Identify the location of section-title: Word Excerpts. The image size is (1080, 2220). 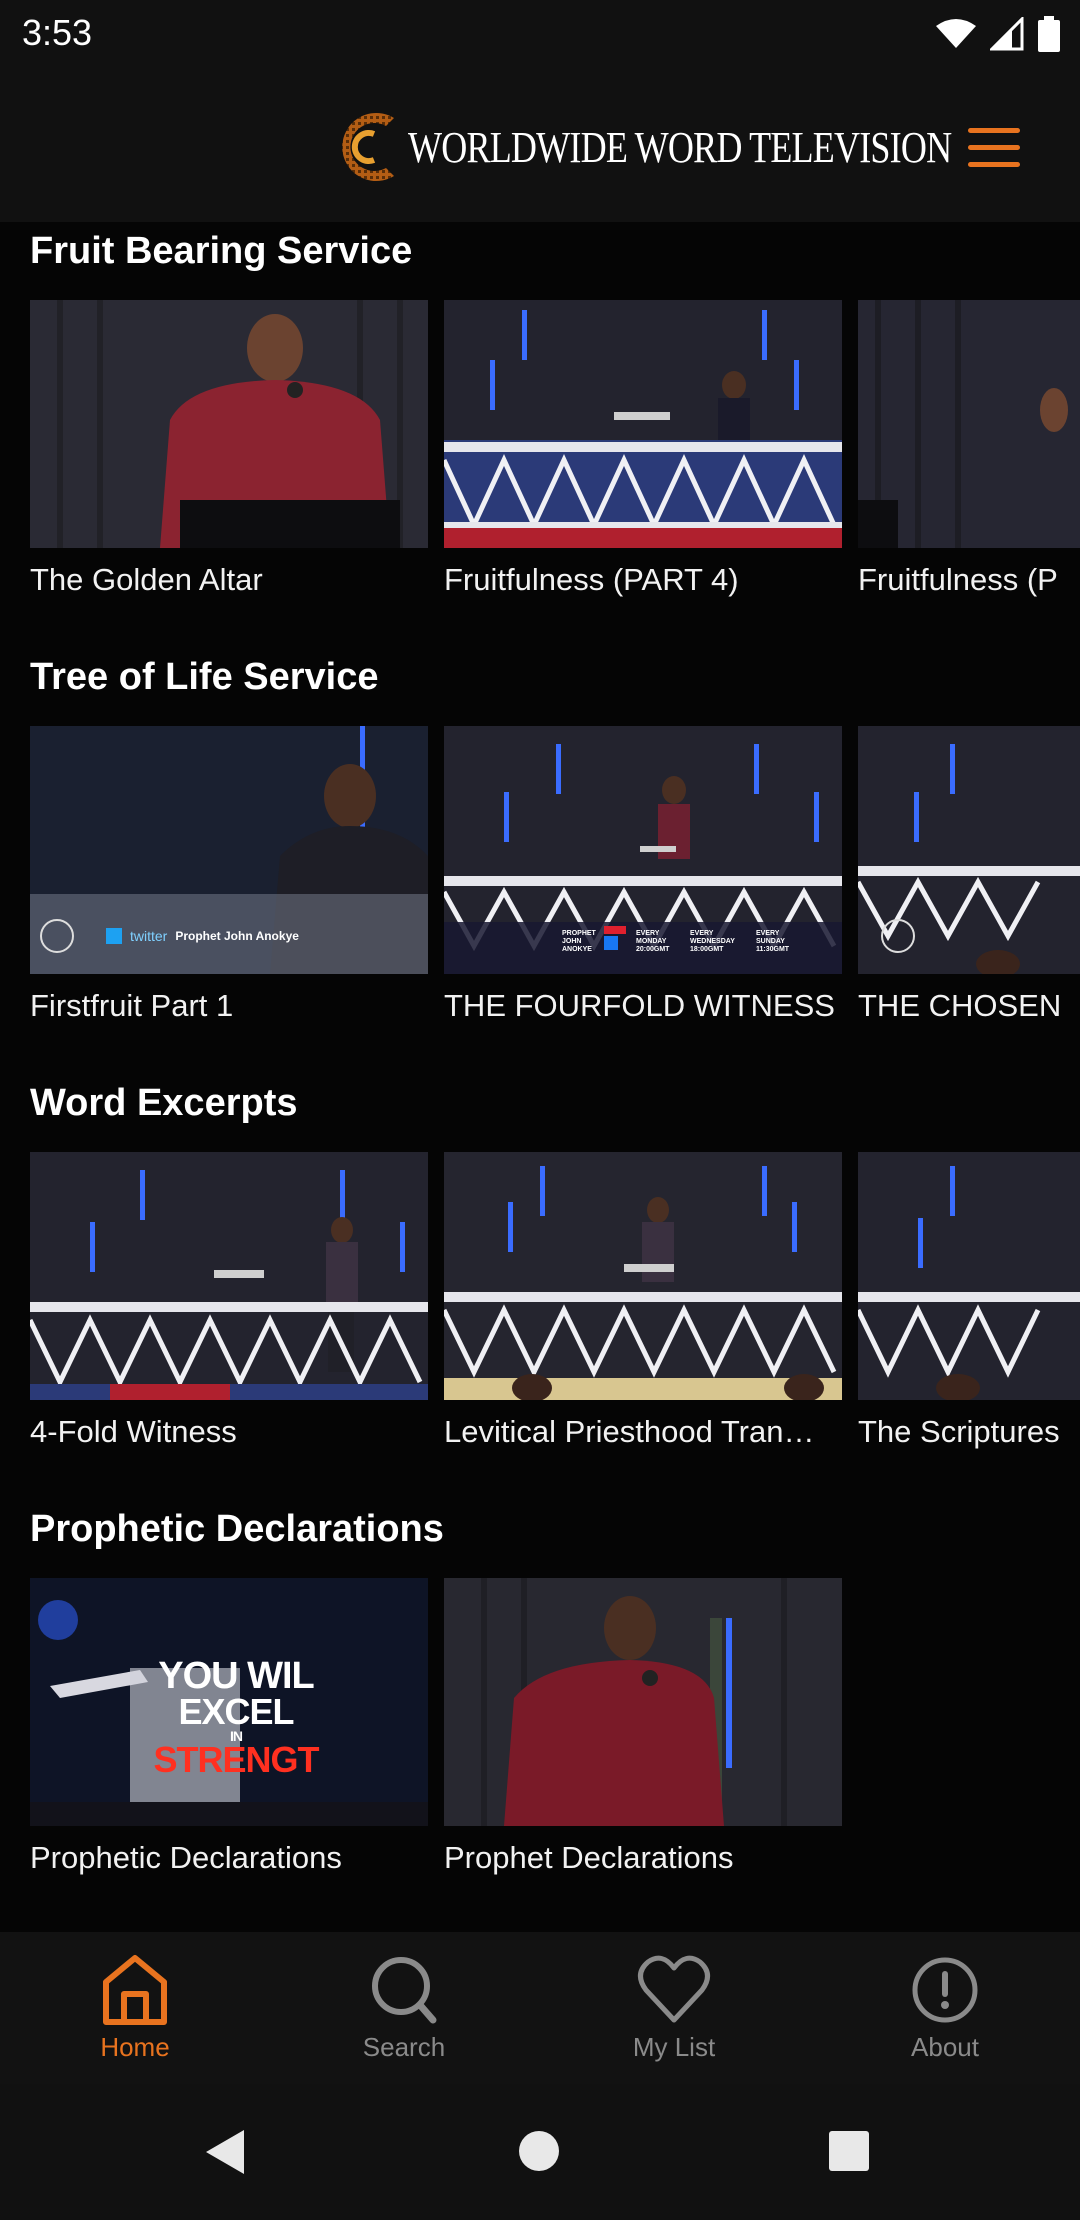
(164, 1103).